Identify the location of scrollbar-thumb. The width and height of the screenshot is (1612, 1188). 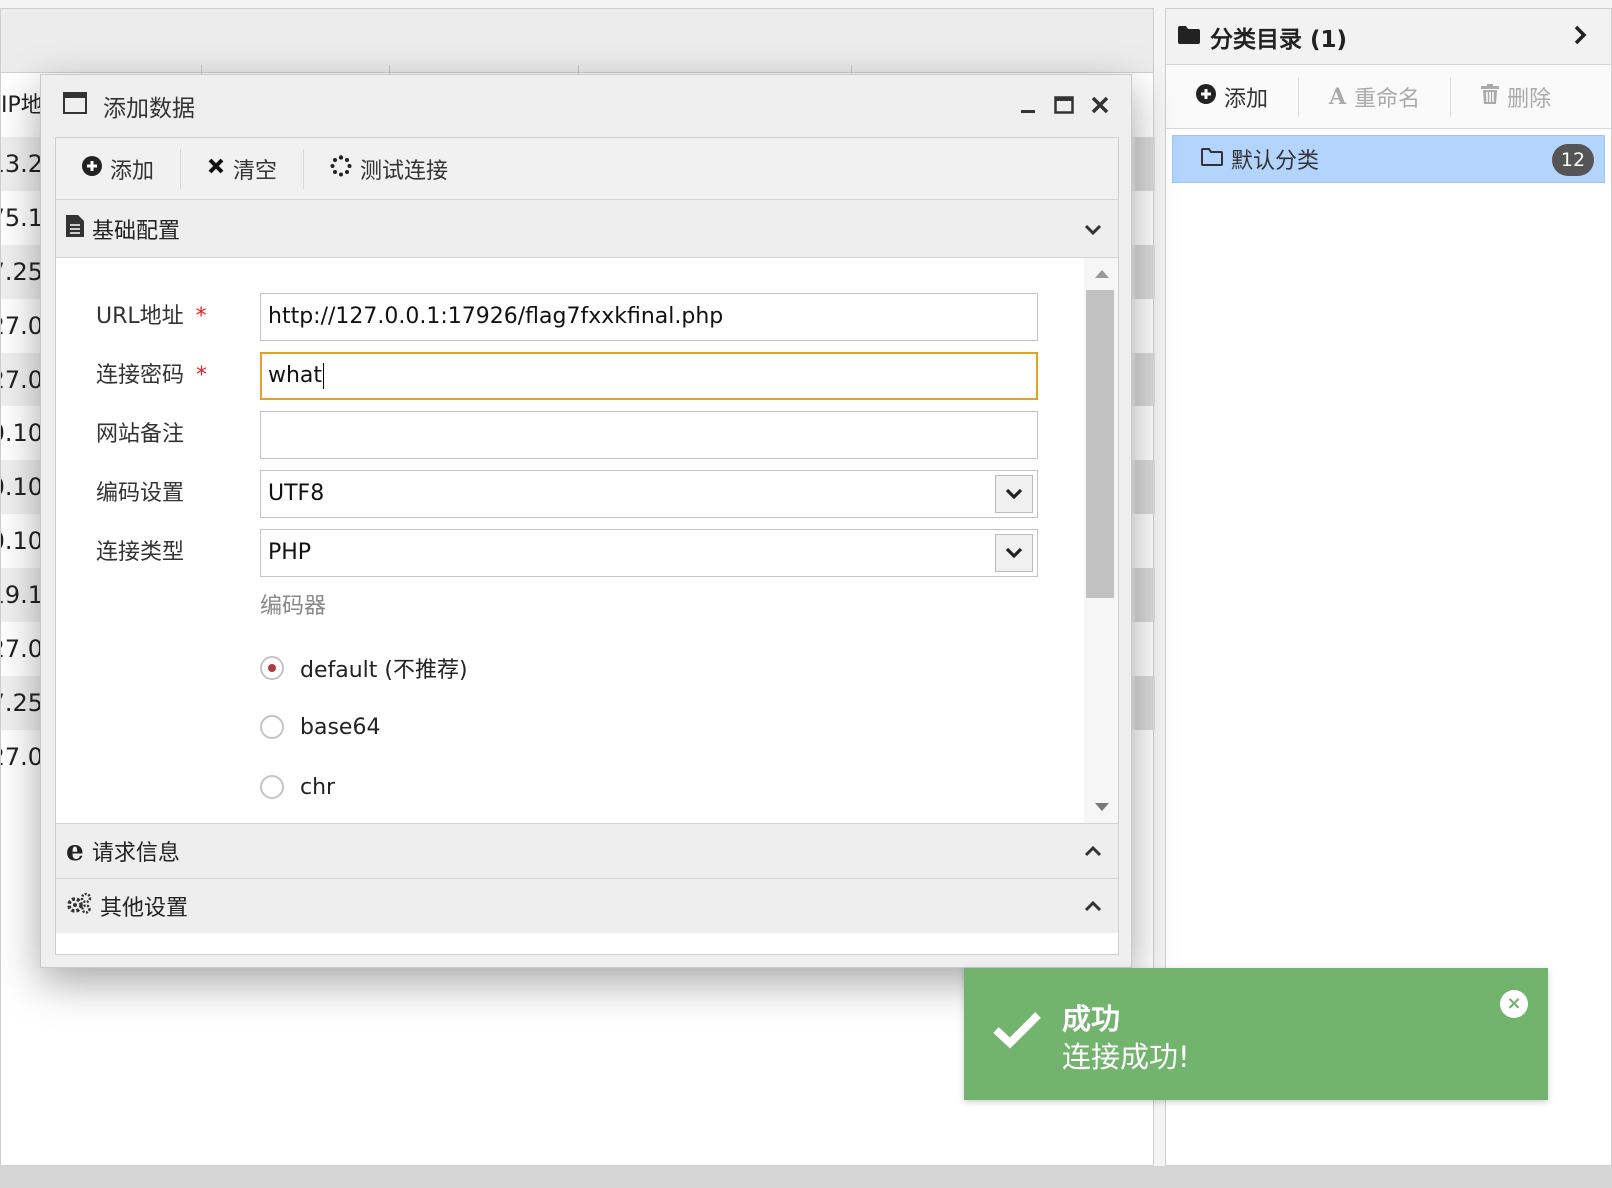
(1100, 444).